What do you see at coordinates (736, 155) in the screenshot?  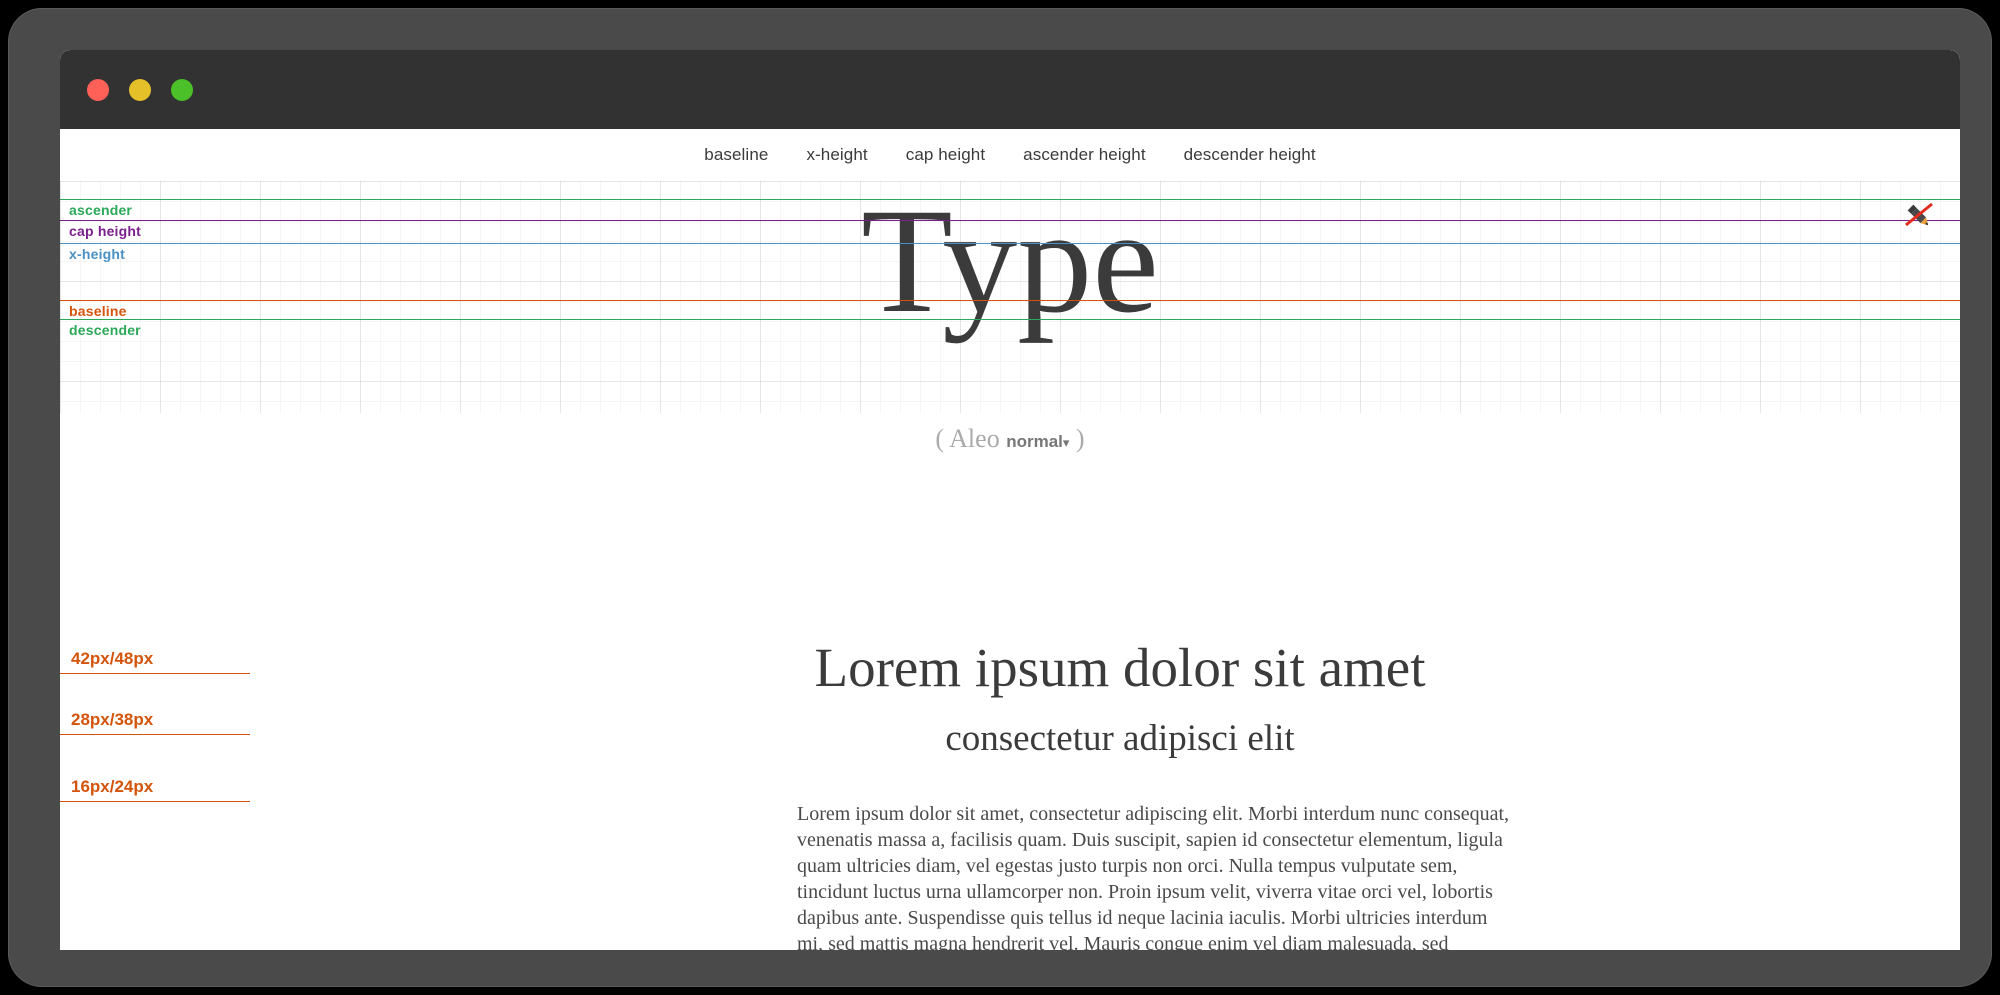 I see `nav-link-baseline: baseline` at bounding box center [736, 155].